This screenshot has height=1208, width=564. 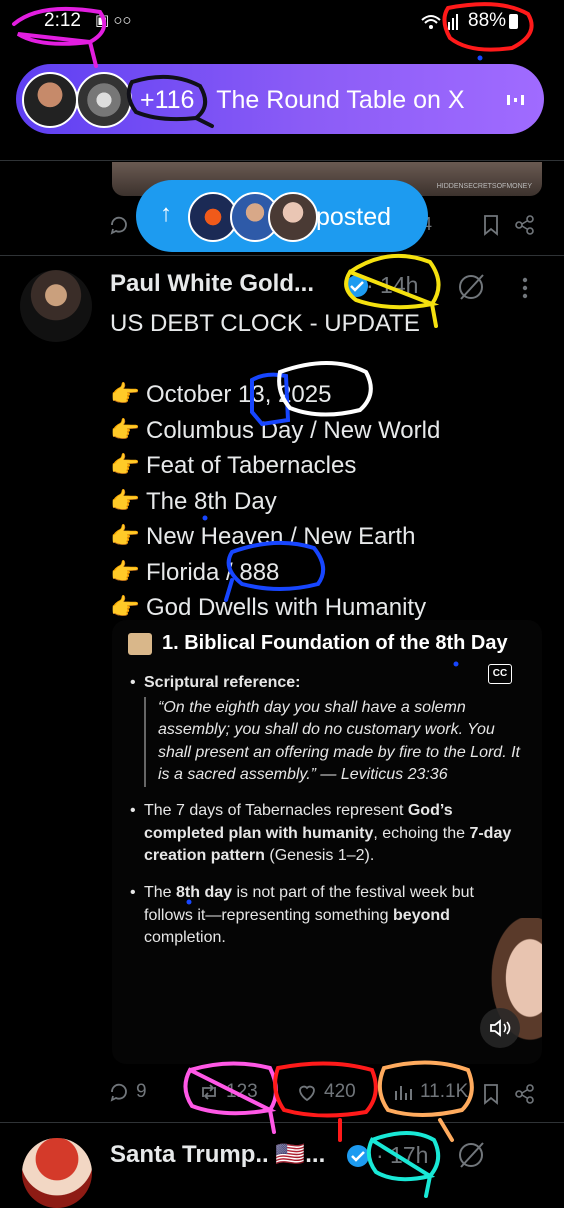 I want to click on reply-button: 9, so click(x=127, y=1092).